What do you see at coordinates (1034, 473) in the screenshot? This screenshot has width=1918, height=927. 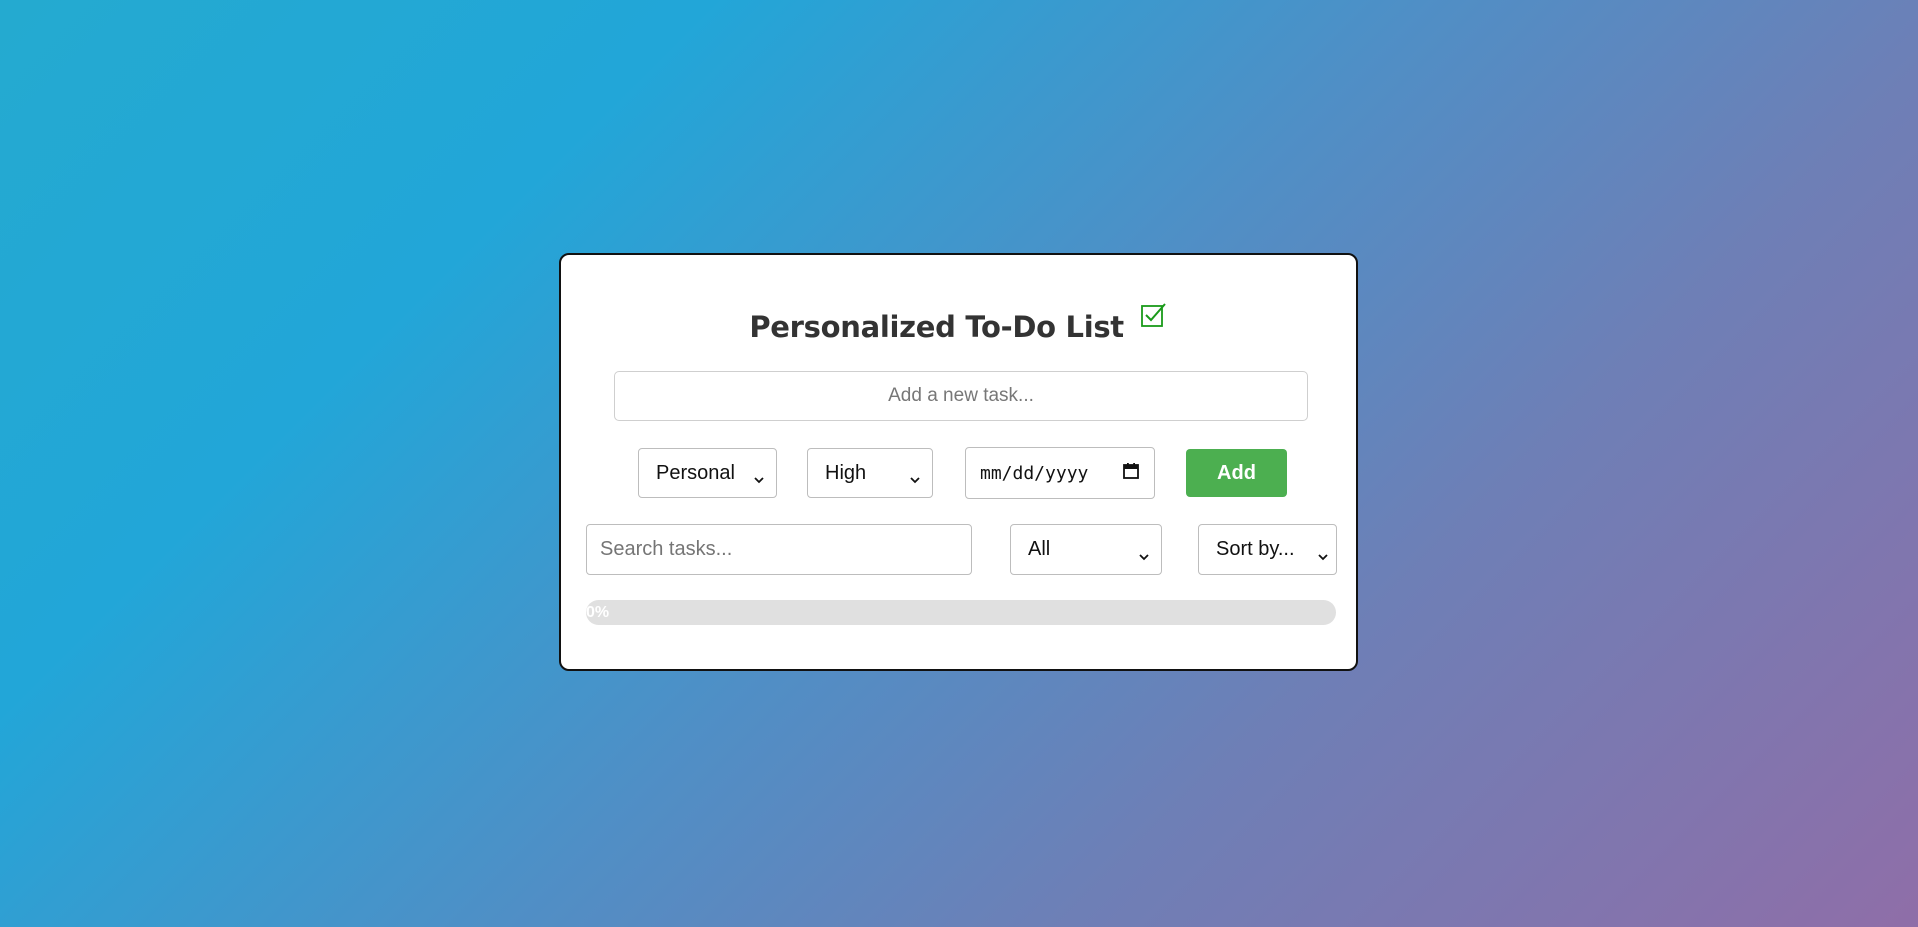 I see `due-date-placeholder: mm/dd/yyyy` at bounding box center [1034, 473].